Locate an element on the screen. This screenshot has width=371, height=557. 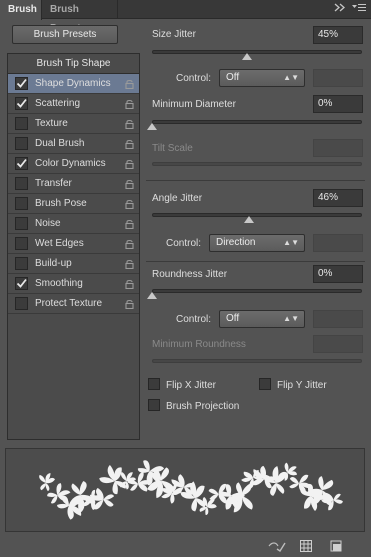
smoothing-checkbox is located at coordinates (21, 283).